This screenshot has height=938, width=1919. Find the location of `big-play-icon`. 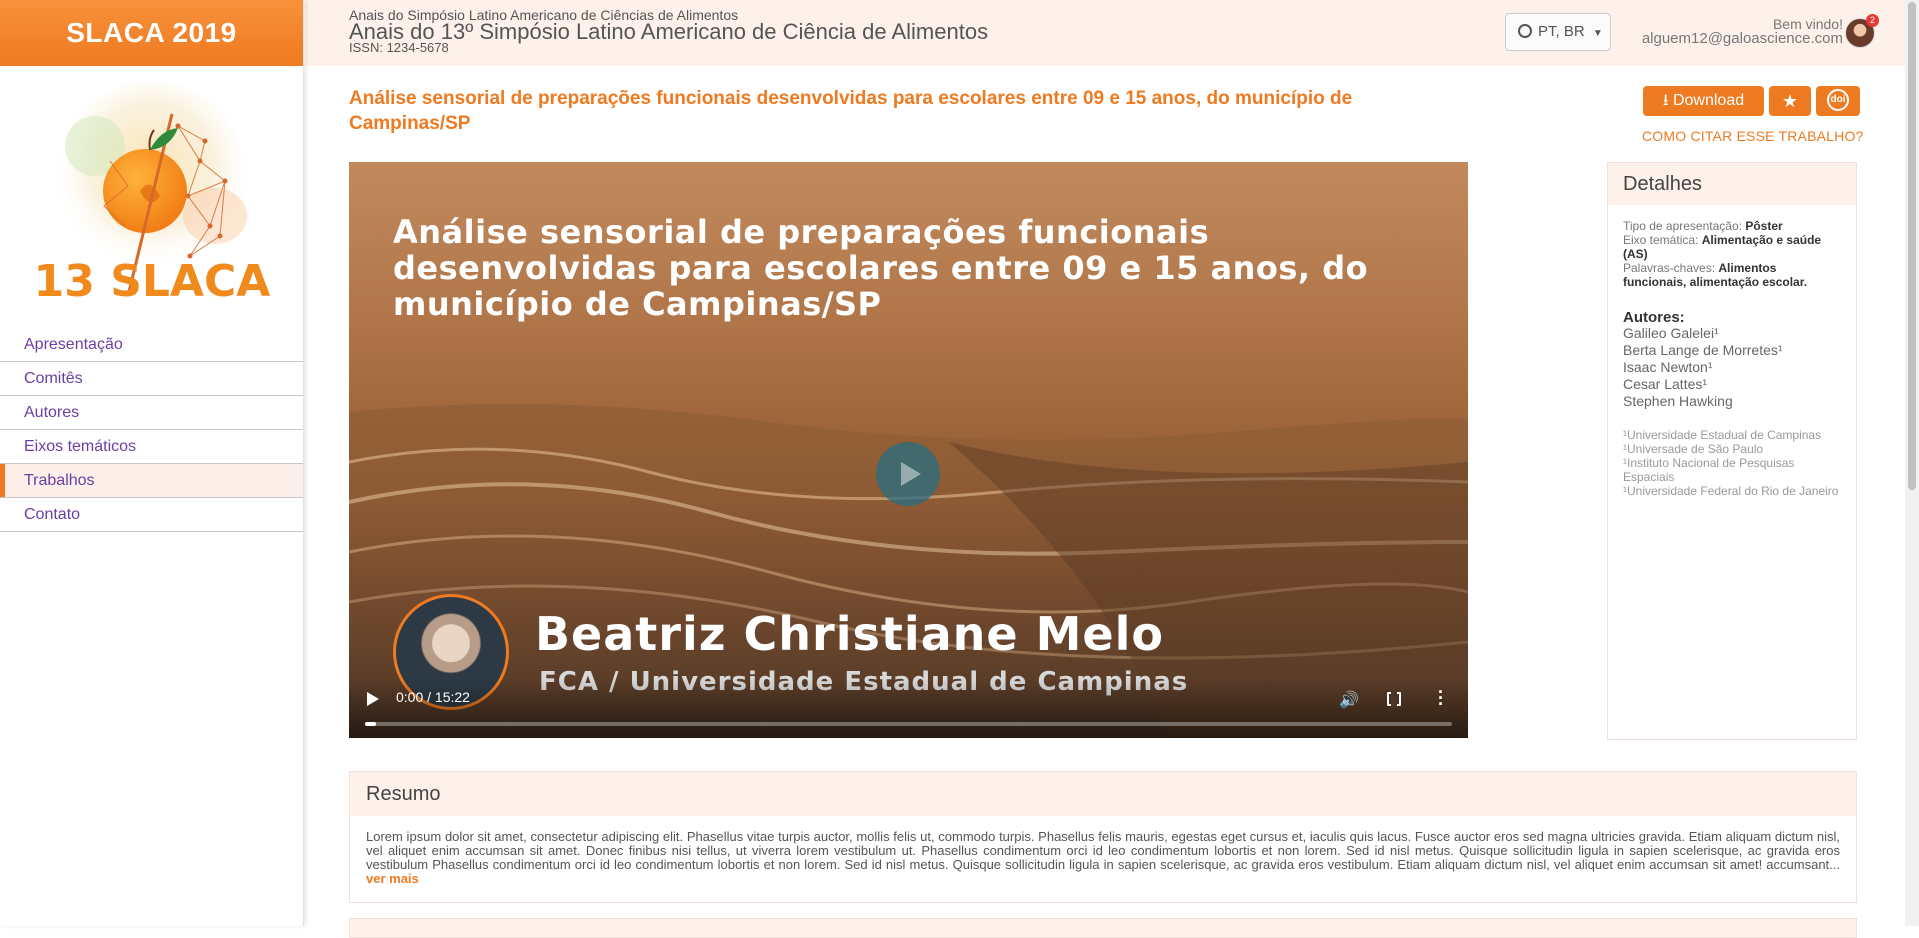

big-play-icon is located at coordinates (908, 474).